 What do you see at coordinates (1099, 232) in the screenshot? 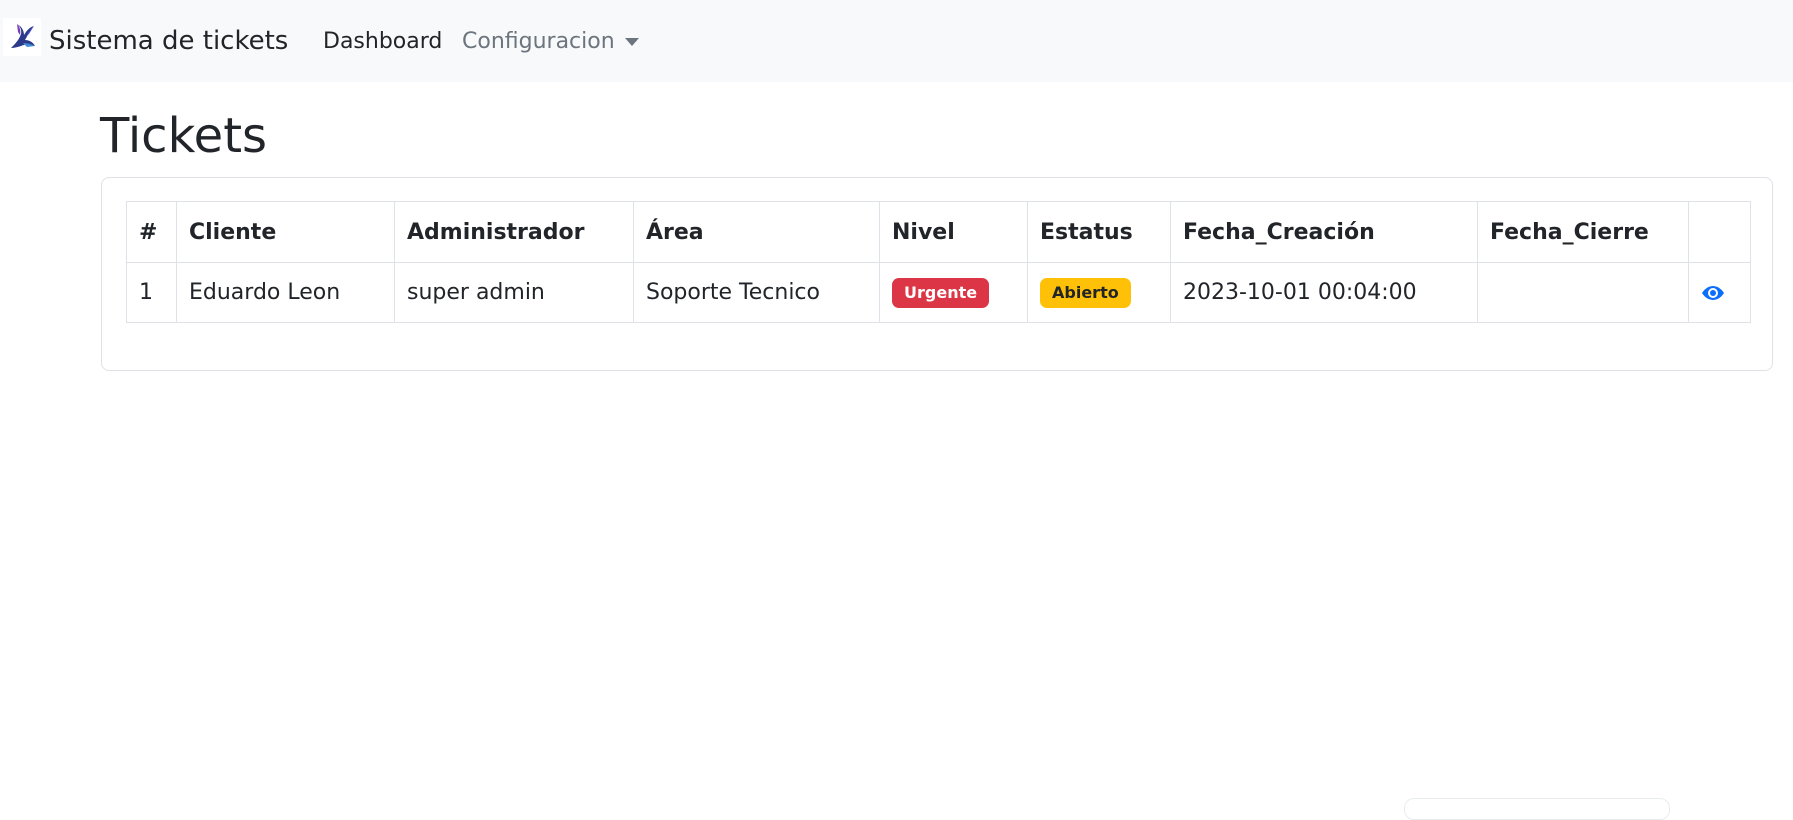
I see `header-estatus: Estatus` at bounding box center [1099, 232].